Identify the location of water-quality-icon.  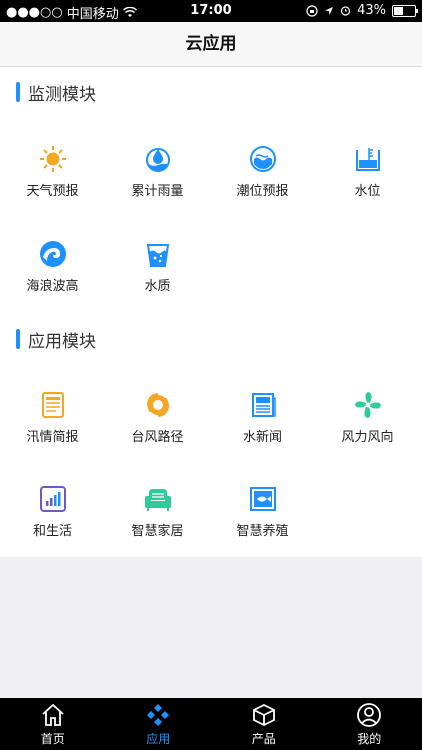
(157, 255).